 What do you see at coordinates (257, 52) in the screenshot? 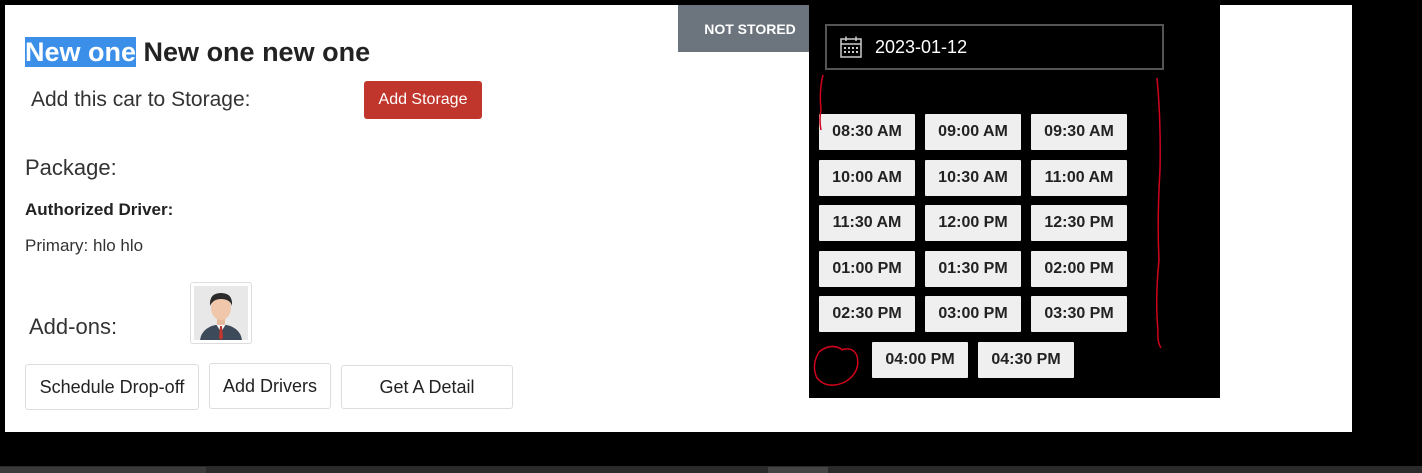
I see `title-text: New one new one` at bounding box center [257, 52].